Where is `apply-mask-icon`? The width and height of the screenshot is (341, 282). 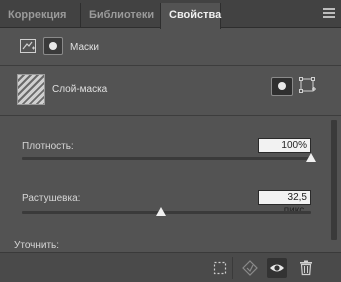 apply-mask-icon is located at coordinates (250, 268).